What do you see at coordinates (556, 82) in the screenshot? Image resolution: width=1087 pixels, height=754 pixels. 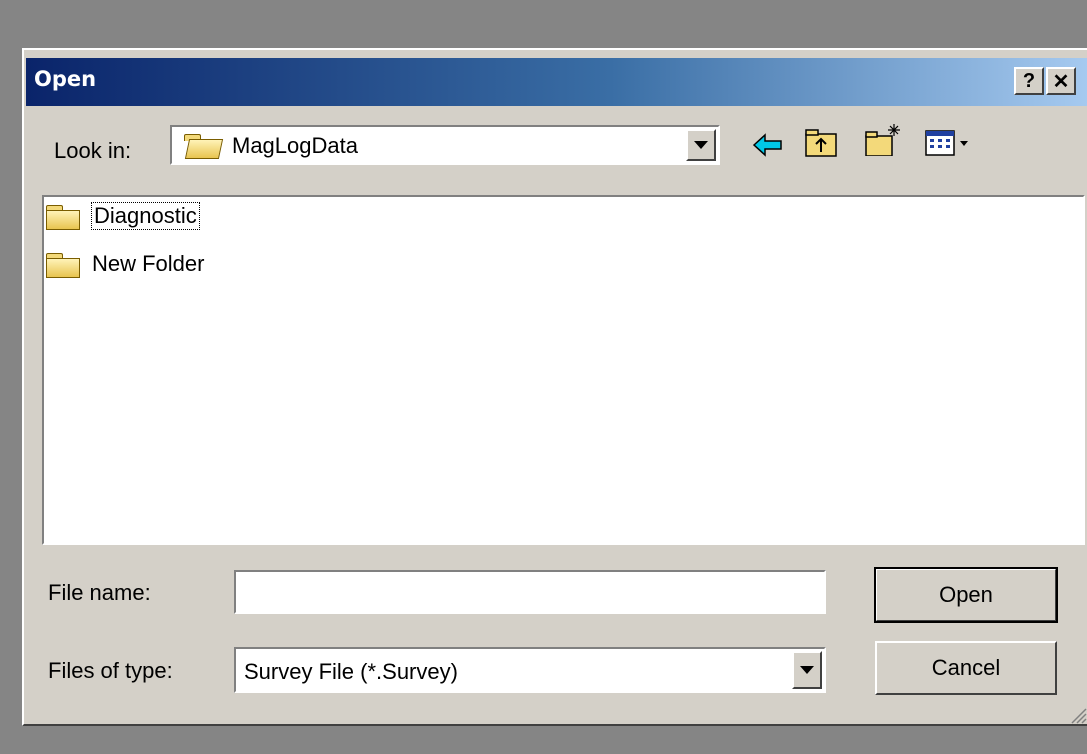 I see `title-bar: Open ? ✕` at bounding box center [556, 82].